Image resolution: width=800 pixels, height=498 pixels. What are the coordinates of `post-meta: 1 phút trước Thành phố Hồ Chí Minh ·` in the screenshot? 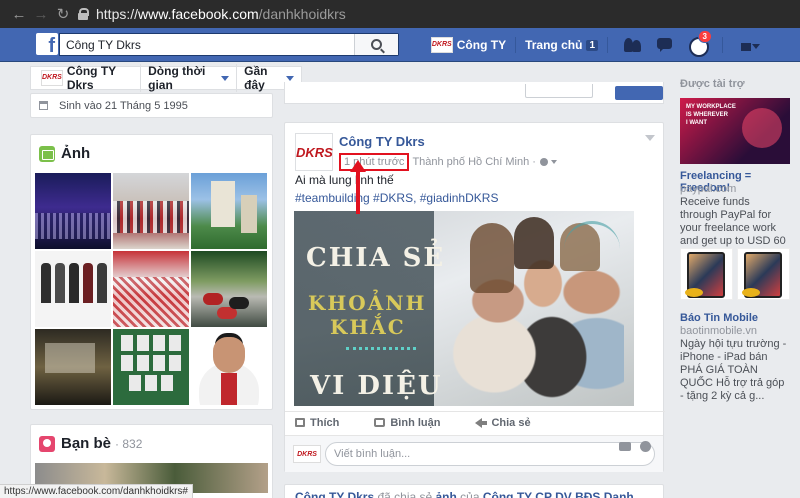 It's located at (448, 162).